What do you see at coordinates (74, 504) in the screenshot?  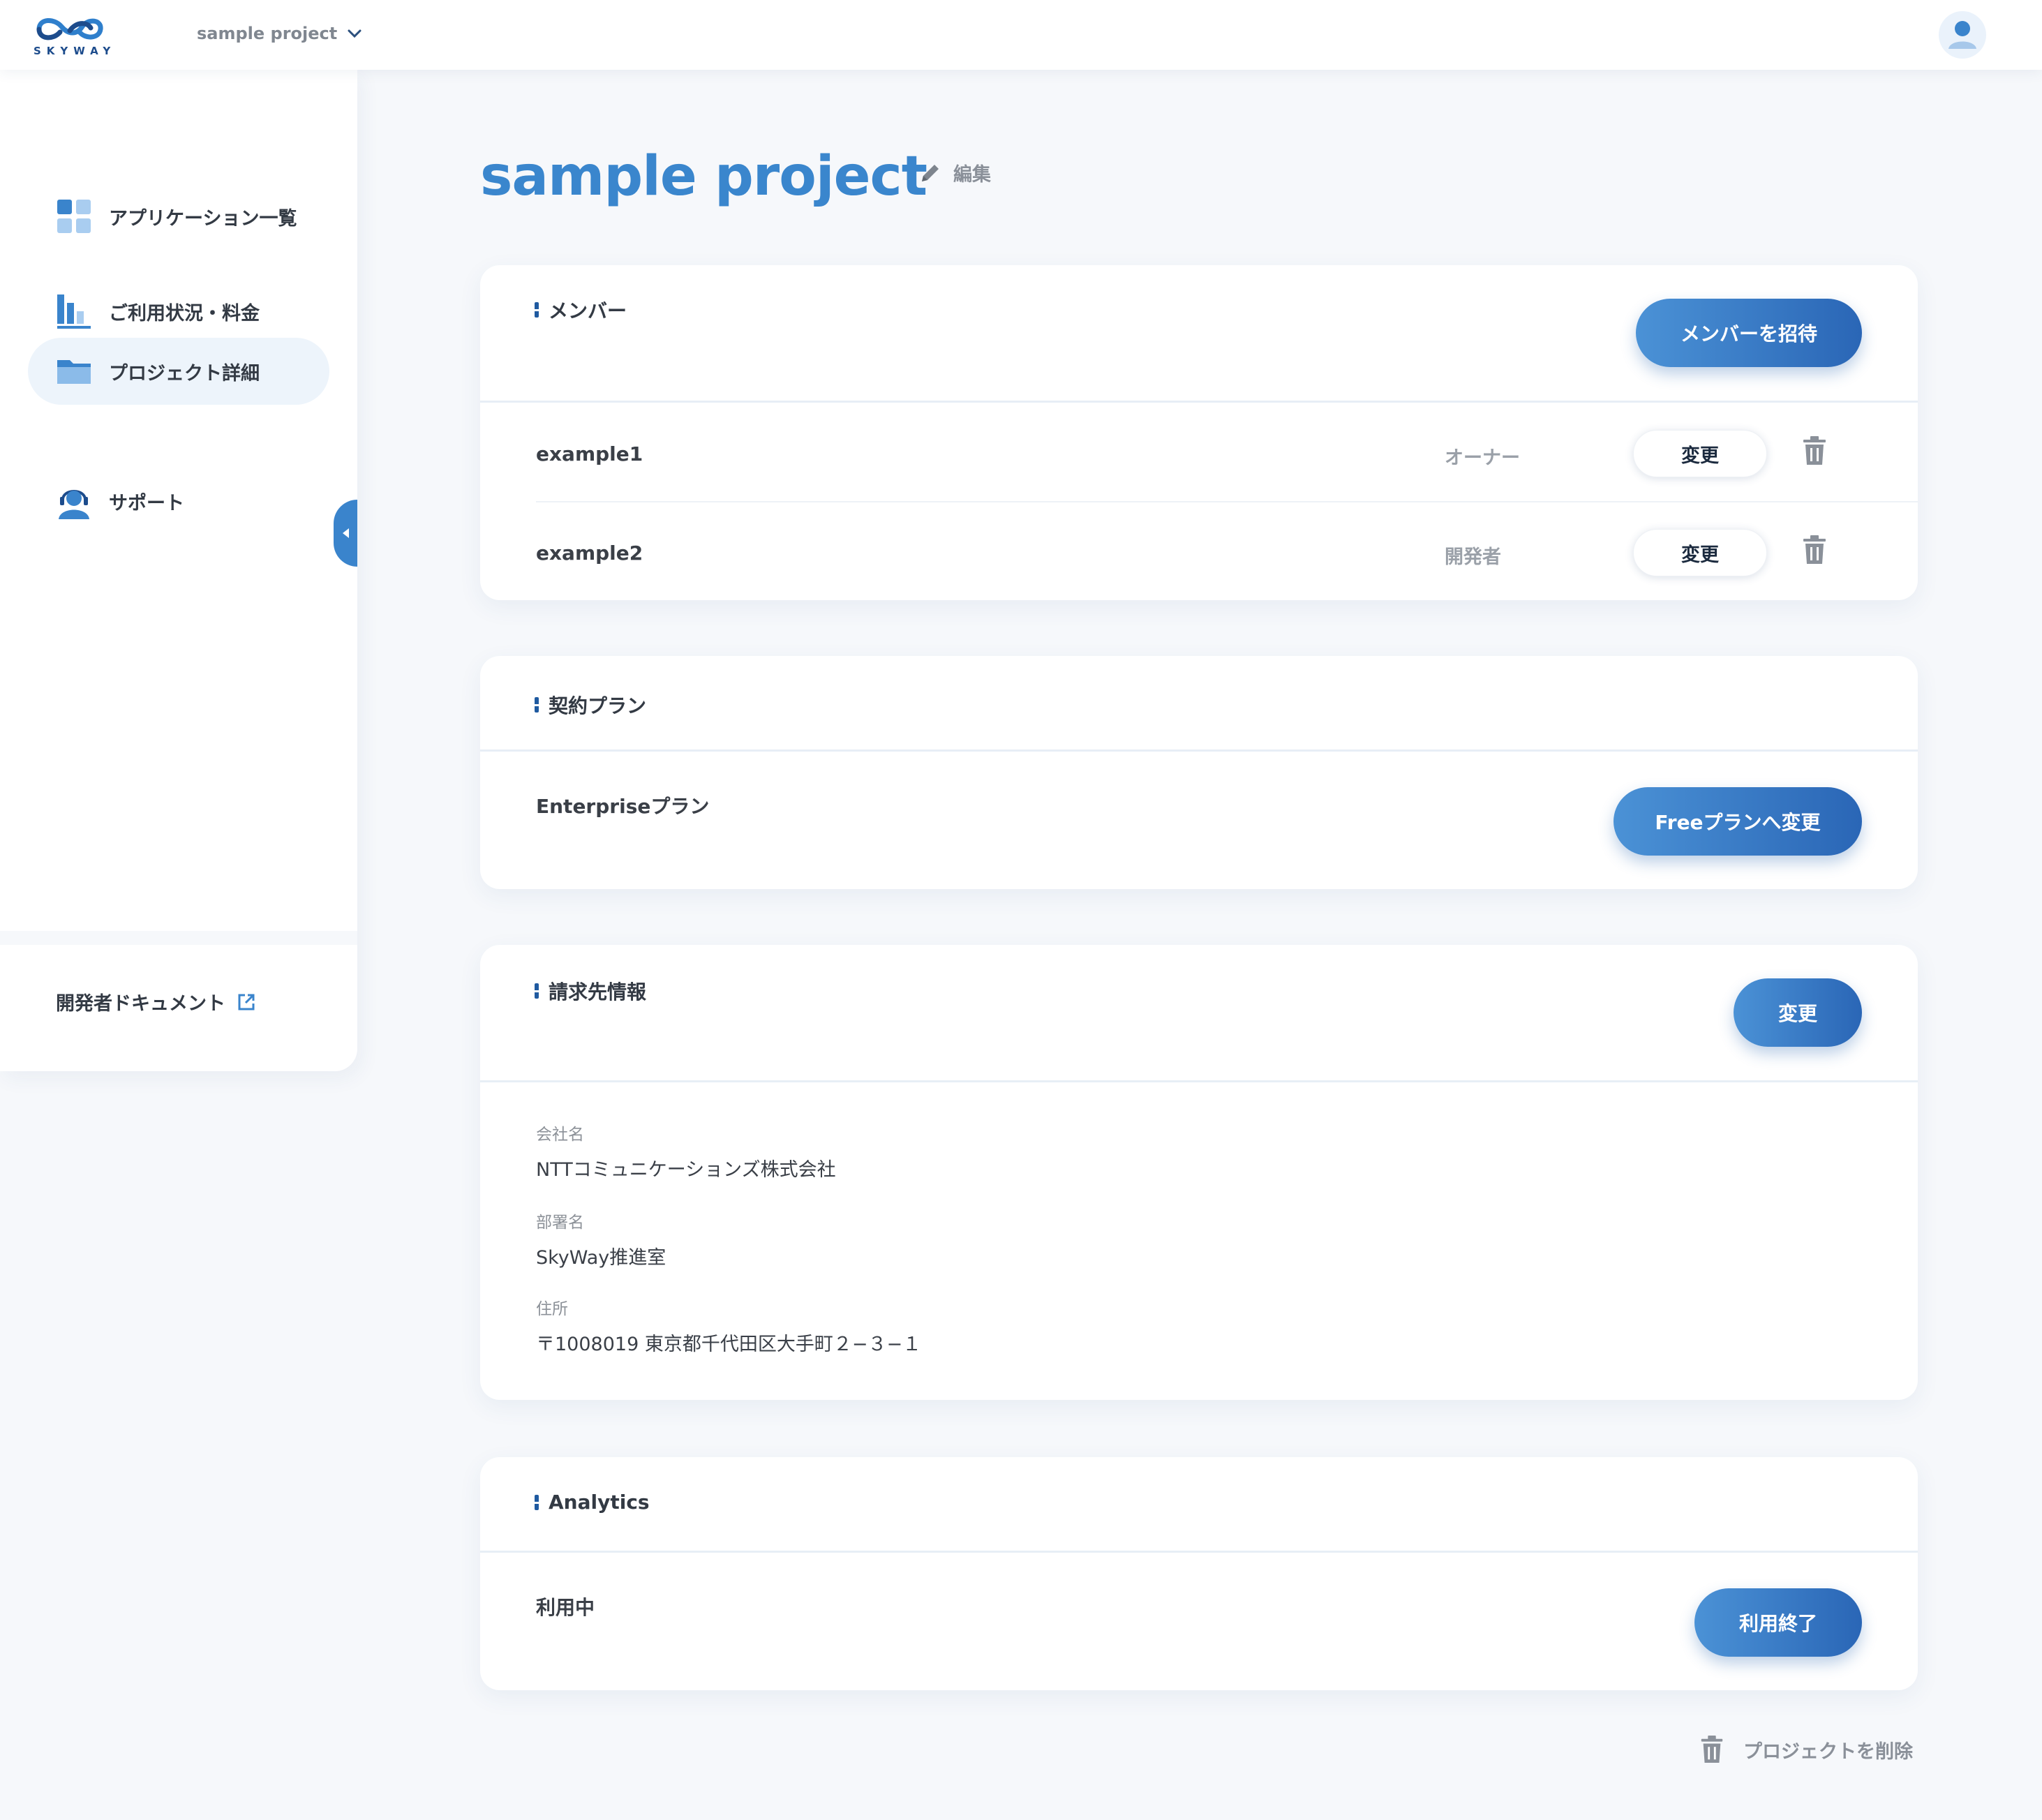 I see `support-headset-icon` at bounding box center [74, 504].